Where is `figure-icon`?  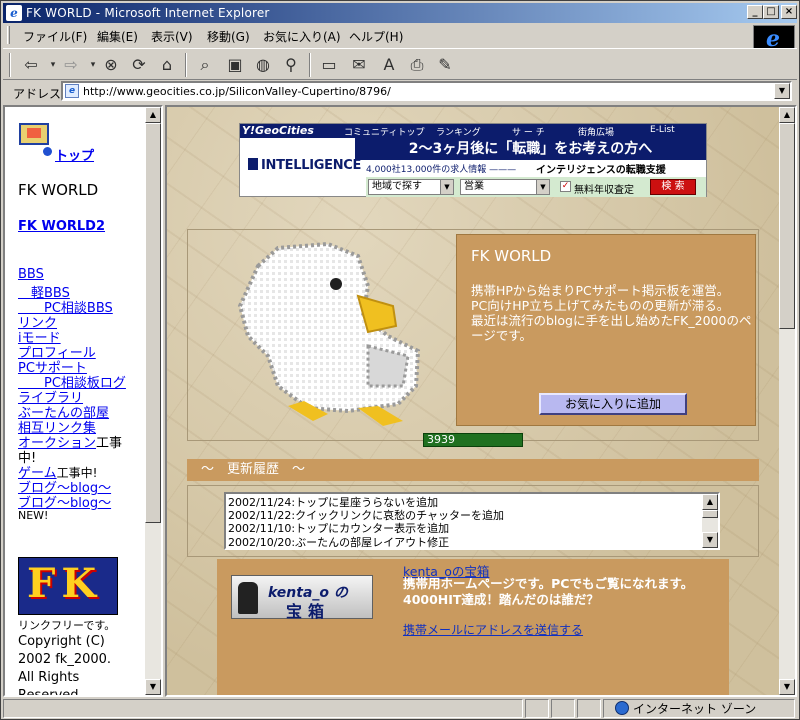
figure-icon is located at coordinates (248, 598).